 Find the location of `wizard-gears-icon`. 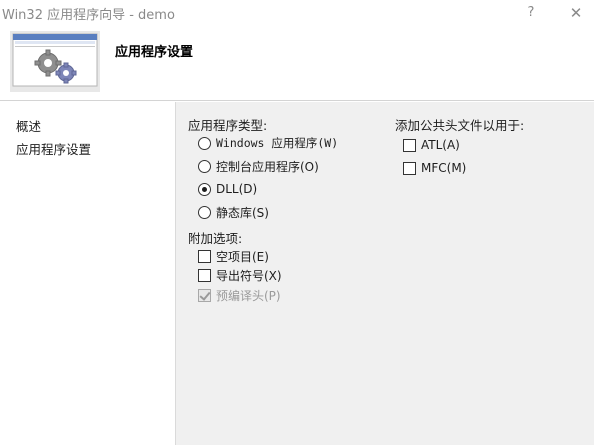

wizard-gears-icon is located at coordinates (55, 61).